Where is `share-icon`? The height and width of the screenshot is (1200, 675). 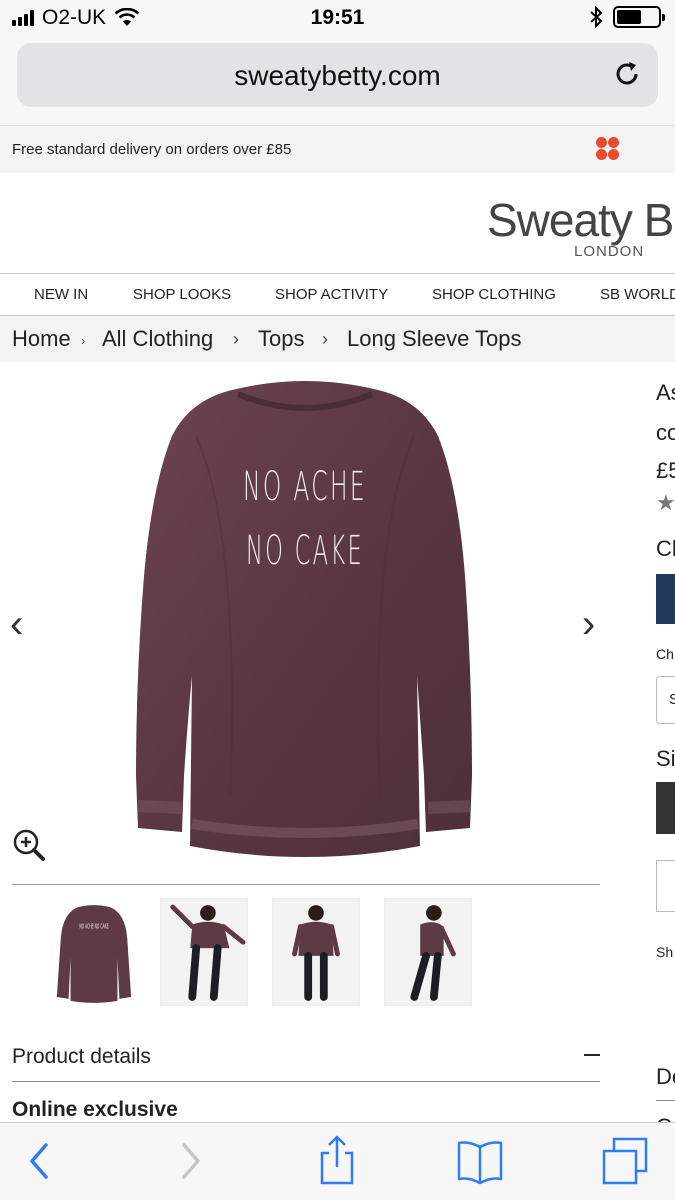 share-icon is located at coordinates (337, 1161).